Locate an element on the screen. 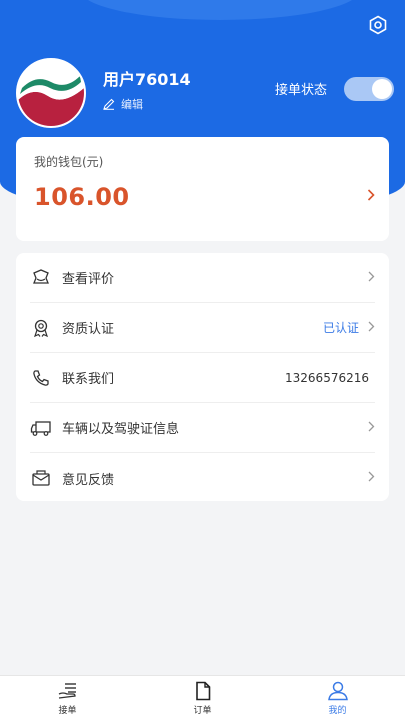 This screenshot has width=405, height=720. menu-item-certification: 资质认证 已认证 is located at coordinates (202, 328).